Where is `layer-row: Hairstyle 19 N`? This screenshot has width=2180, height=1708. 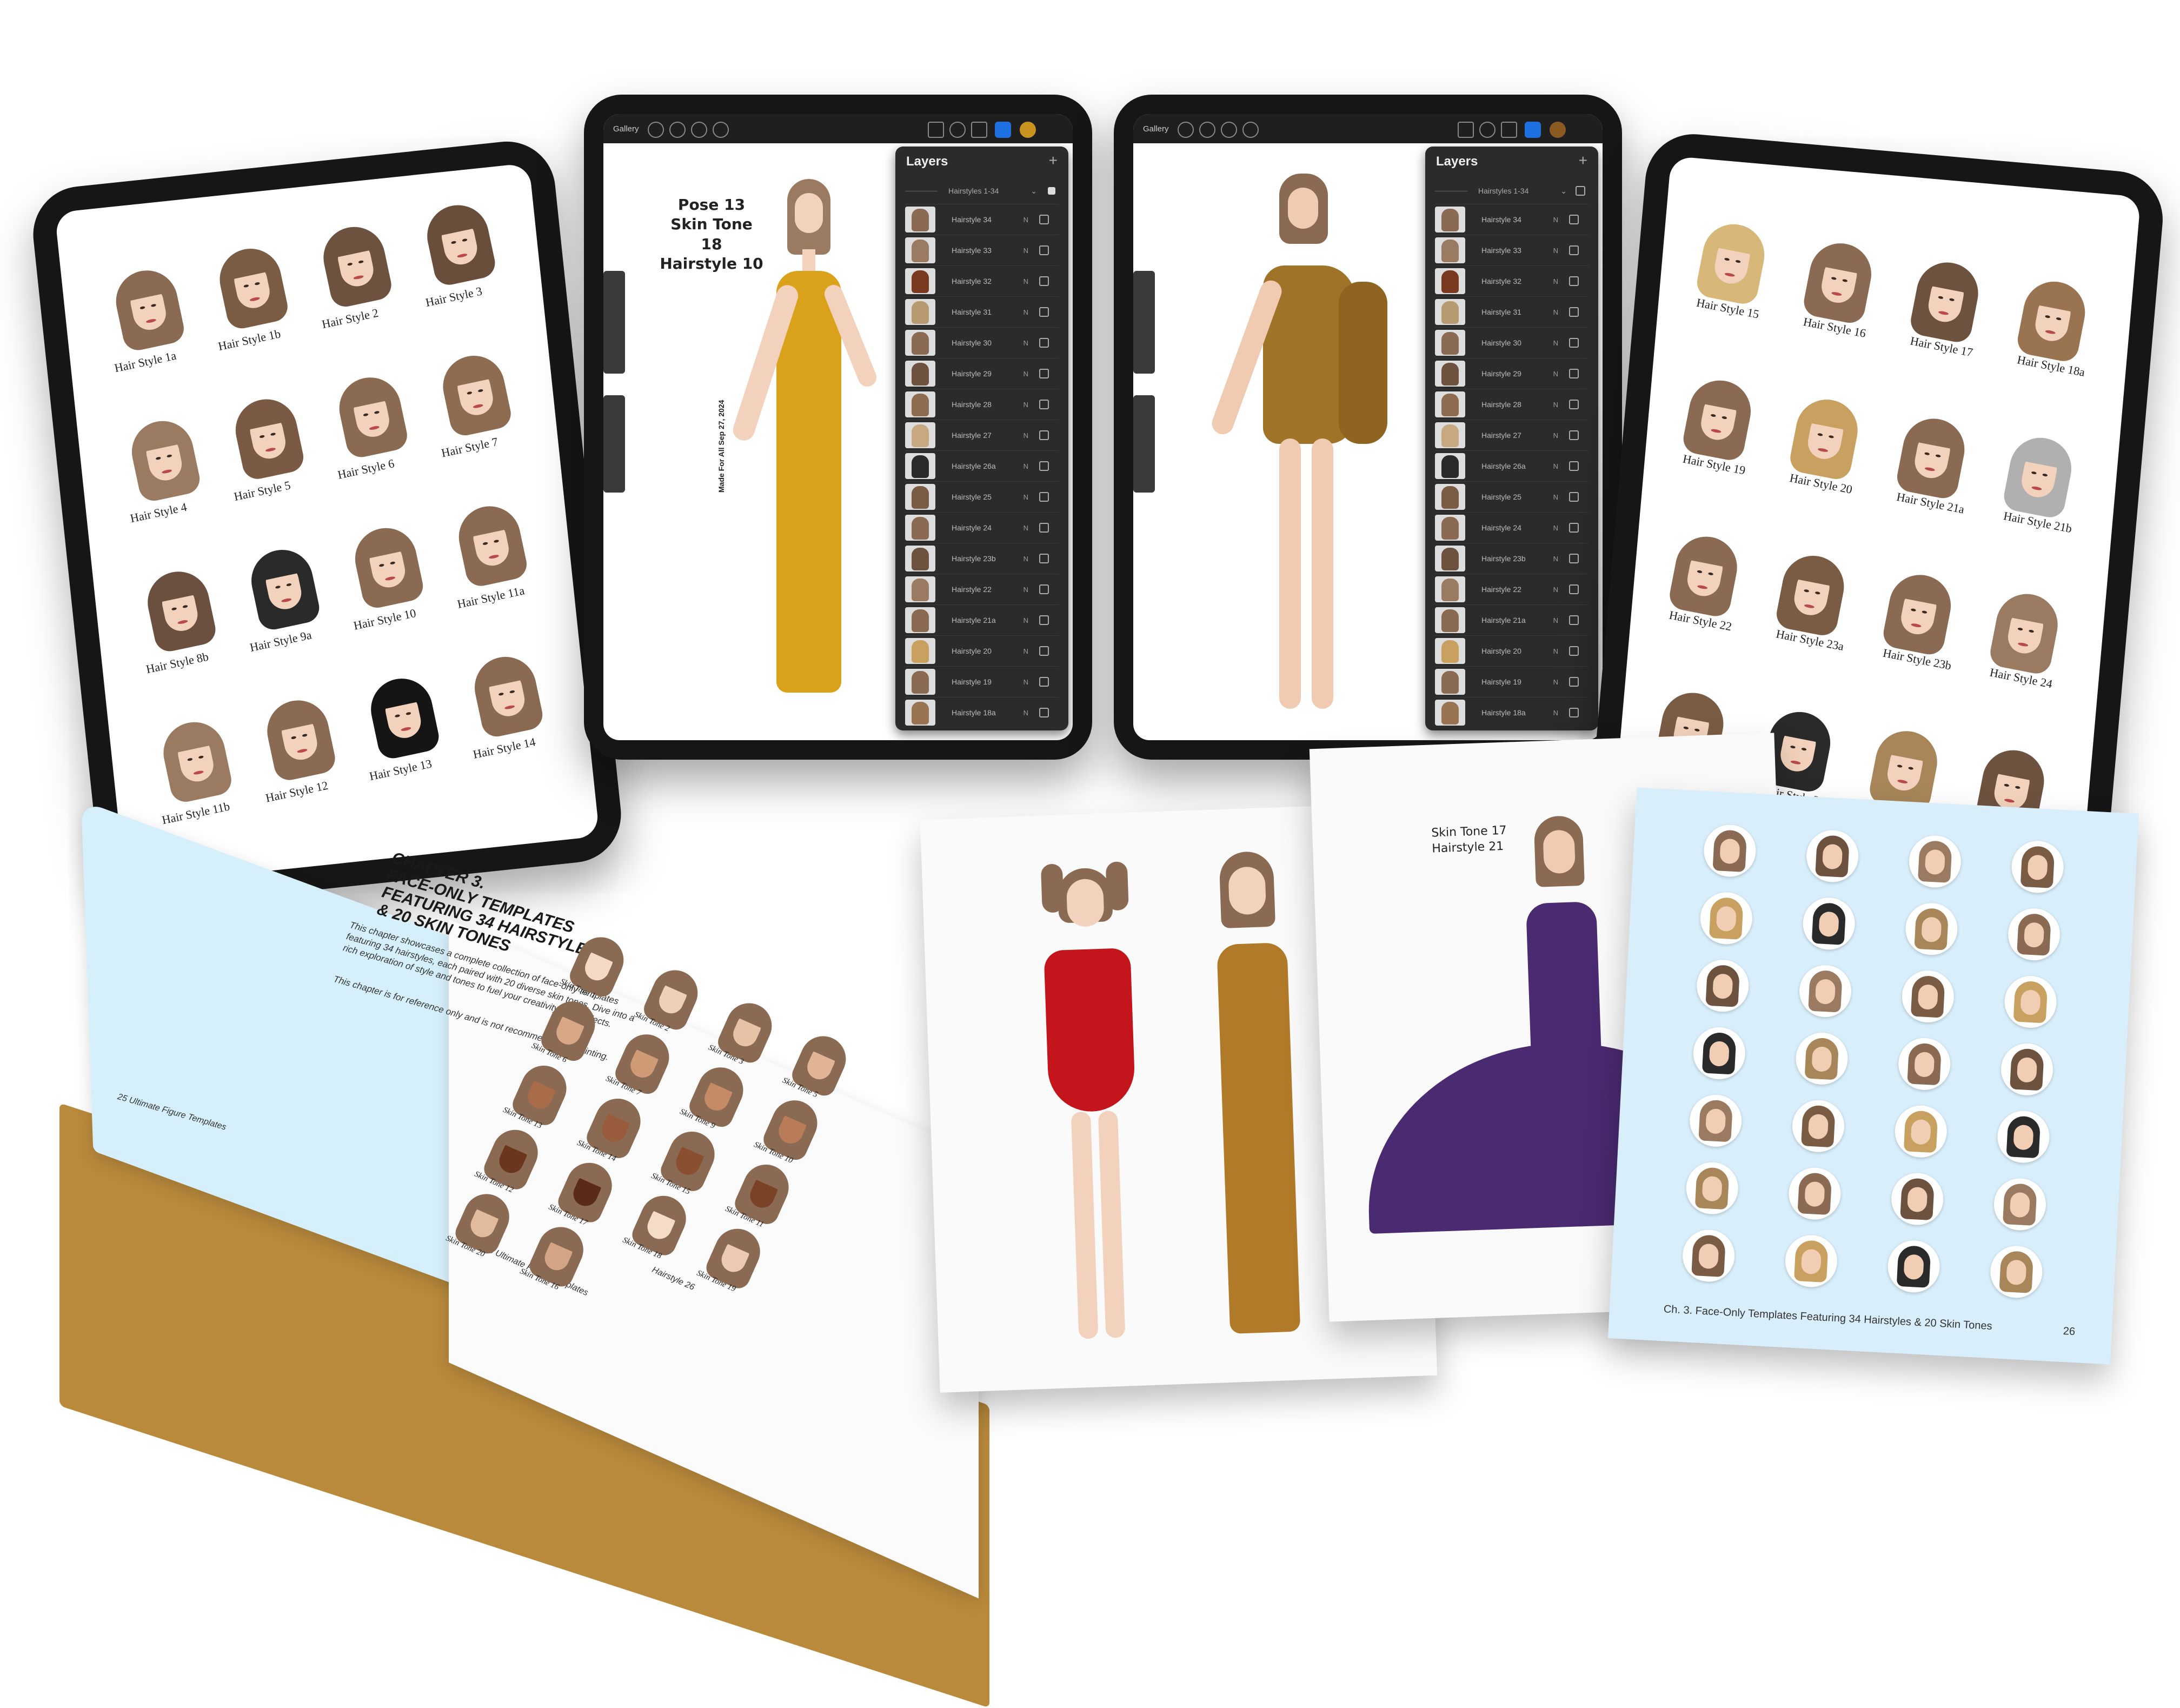
layer-row: Hairstyle 19 N is located at coordinates (982, 682).